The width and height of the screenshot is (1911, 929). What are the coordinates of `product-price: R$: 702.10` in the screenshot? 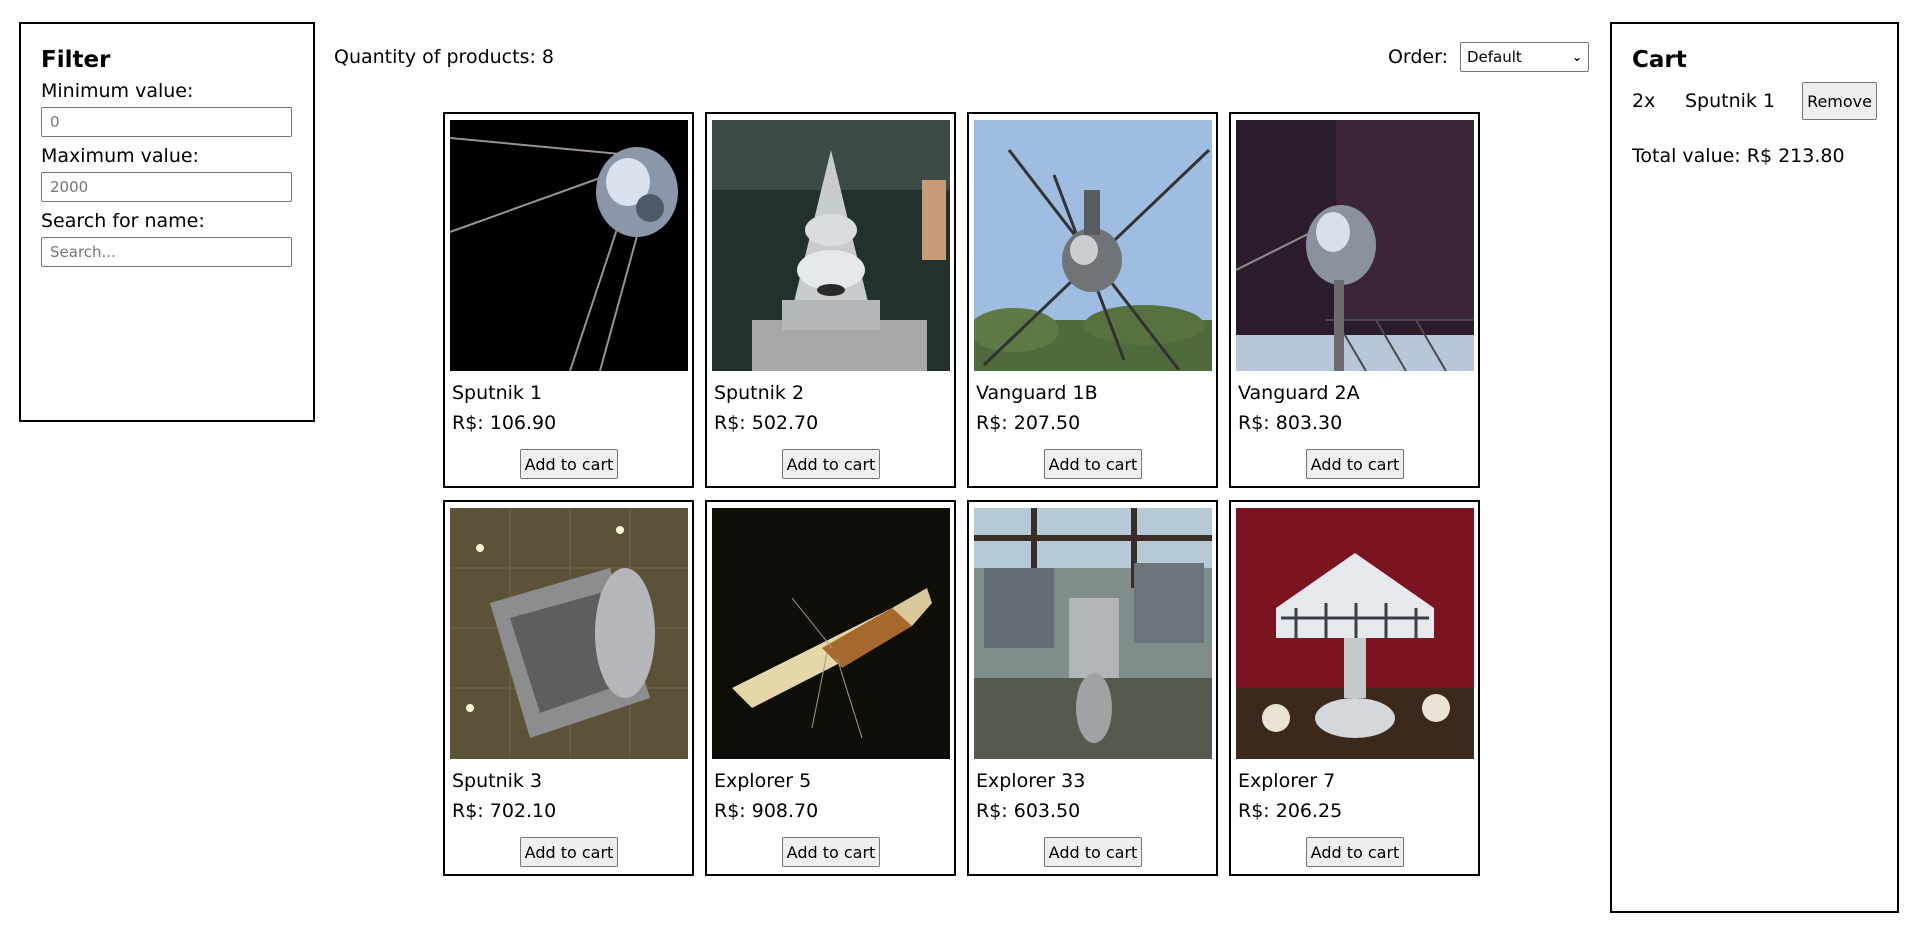 It's located at (504, 811).